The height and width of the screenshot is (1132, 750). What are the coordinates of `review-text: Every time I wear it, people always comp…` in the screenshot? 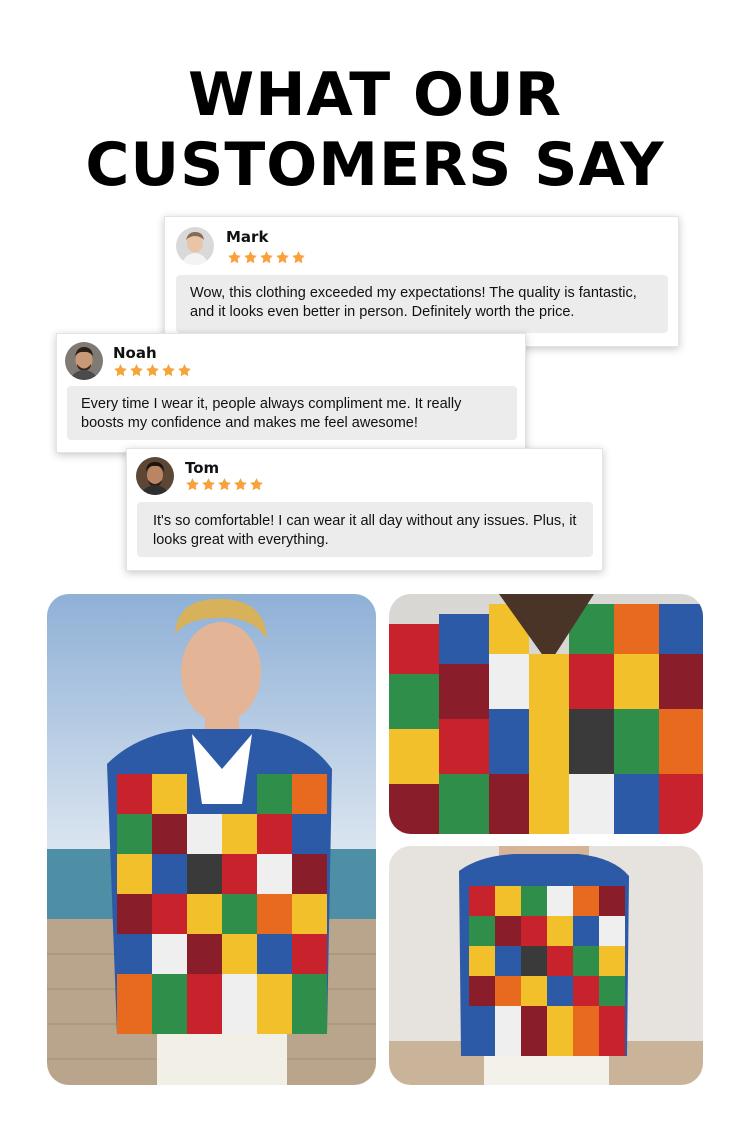 It's located at (292, 413).